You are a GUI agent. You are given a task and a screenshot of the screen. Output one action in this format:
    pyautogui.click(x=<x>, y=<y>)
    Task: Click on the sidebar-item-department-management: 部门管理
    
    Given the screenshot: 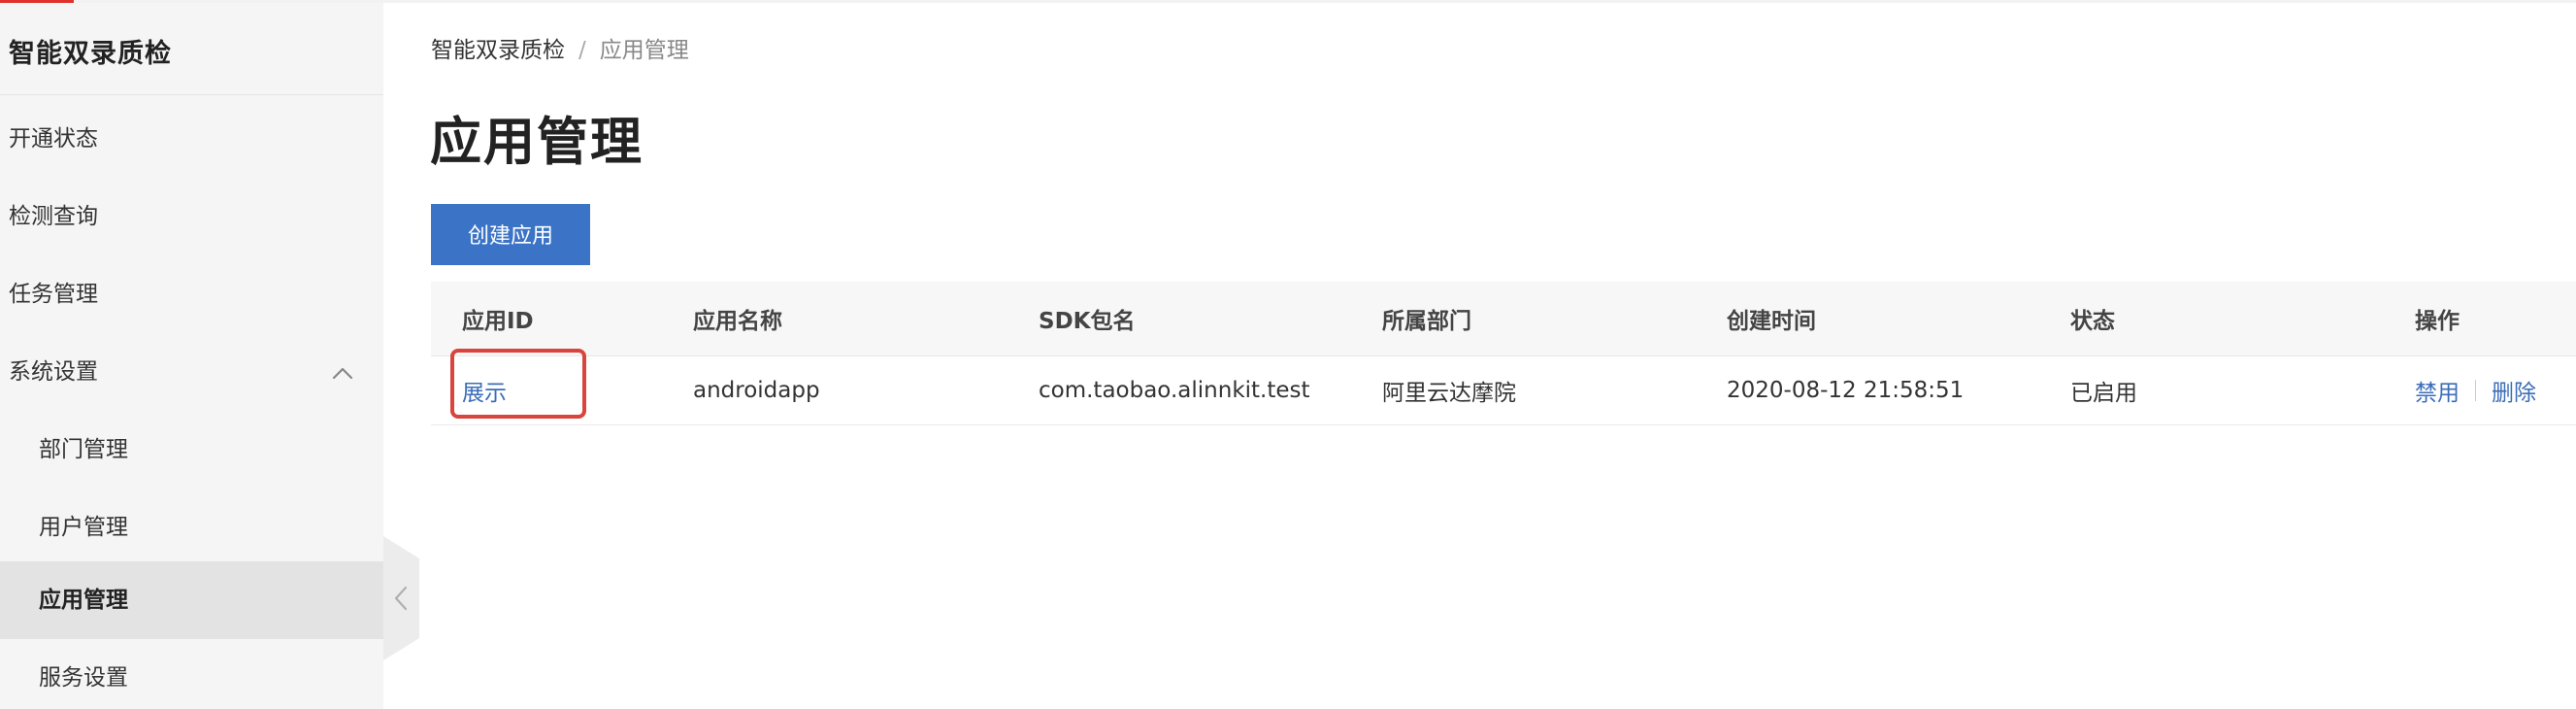 What is the action you would take?
    pyautogui.click(x=191, y=450)
    